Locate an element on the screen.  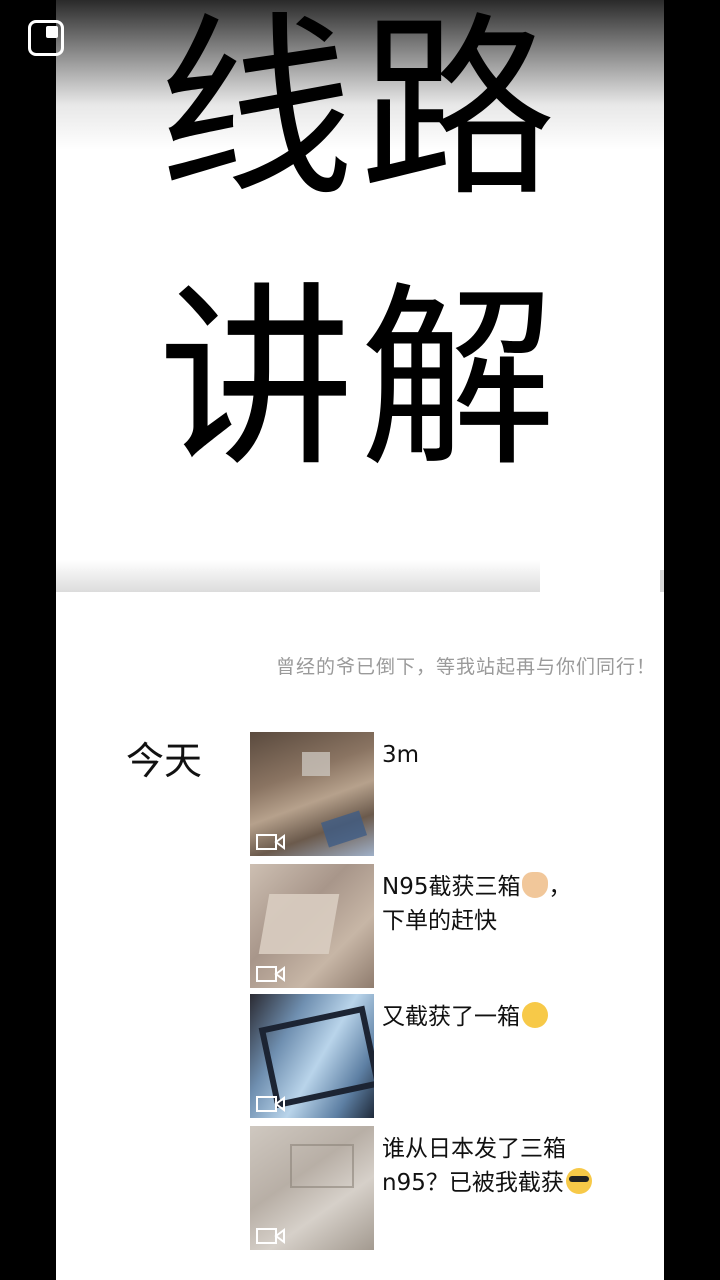
sunglasses-detail is located at coordinates (578, 1179).